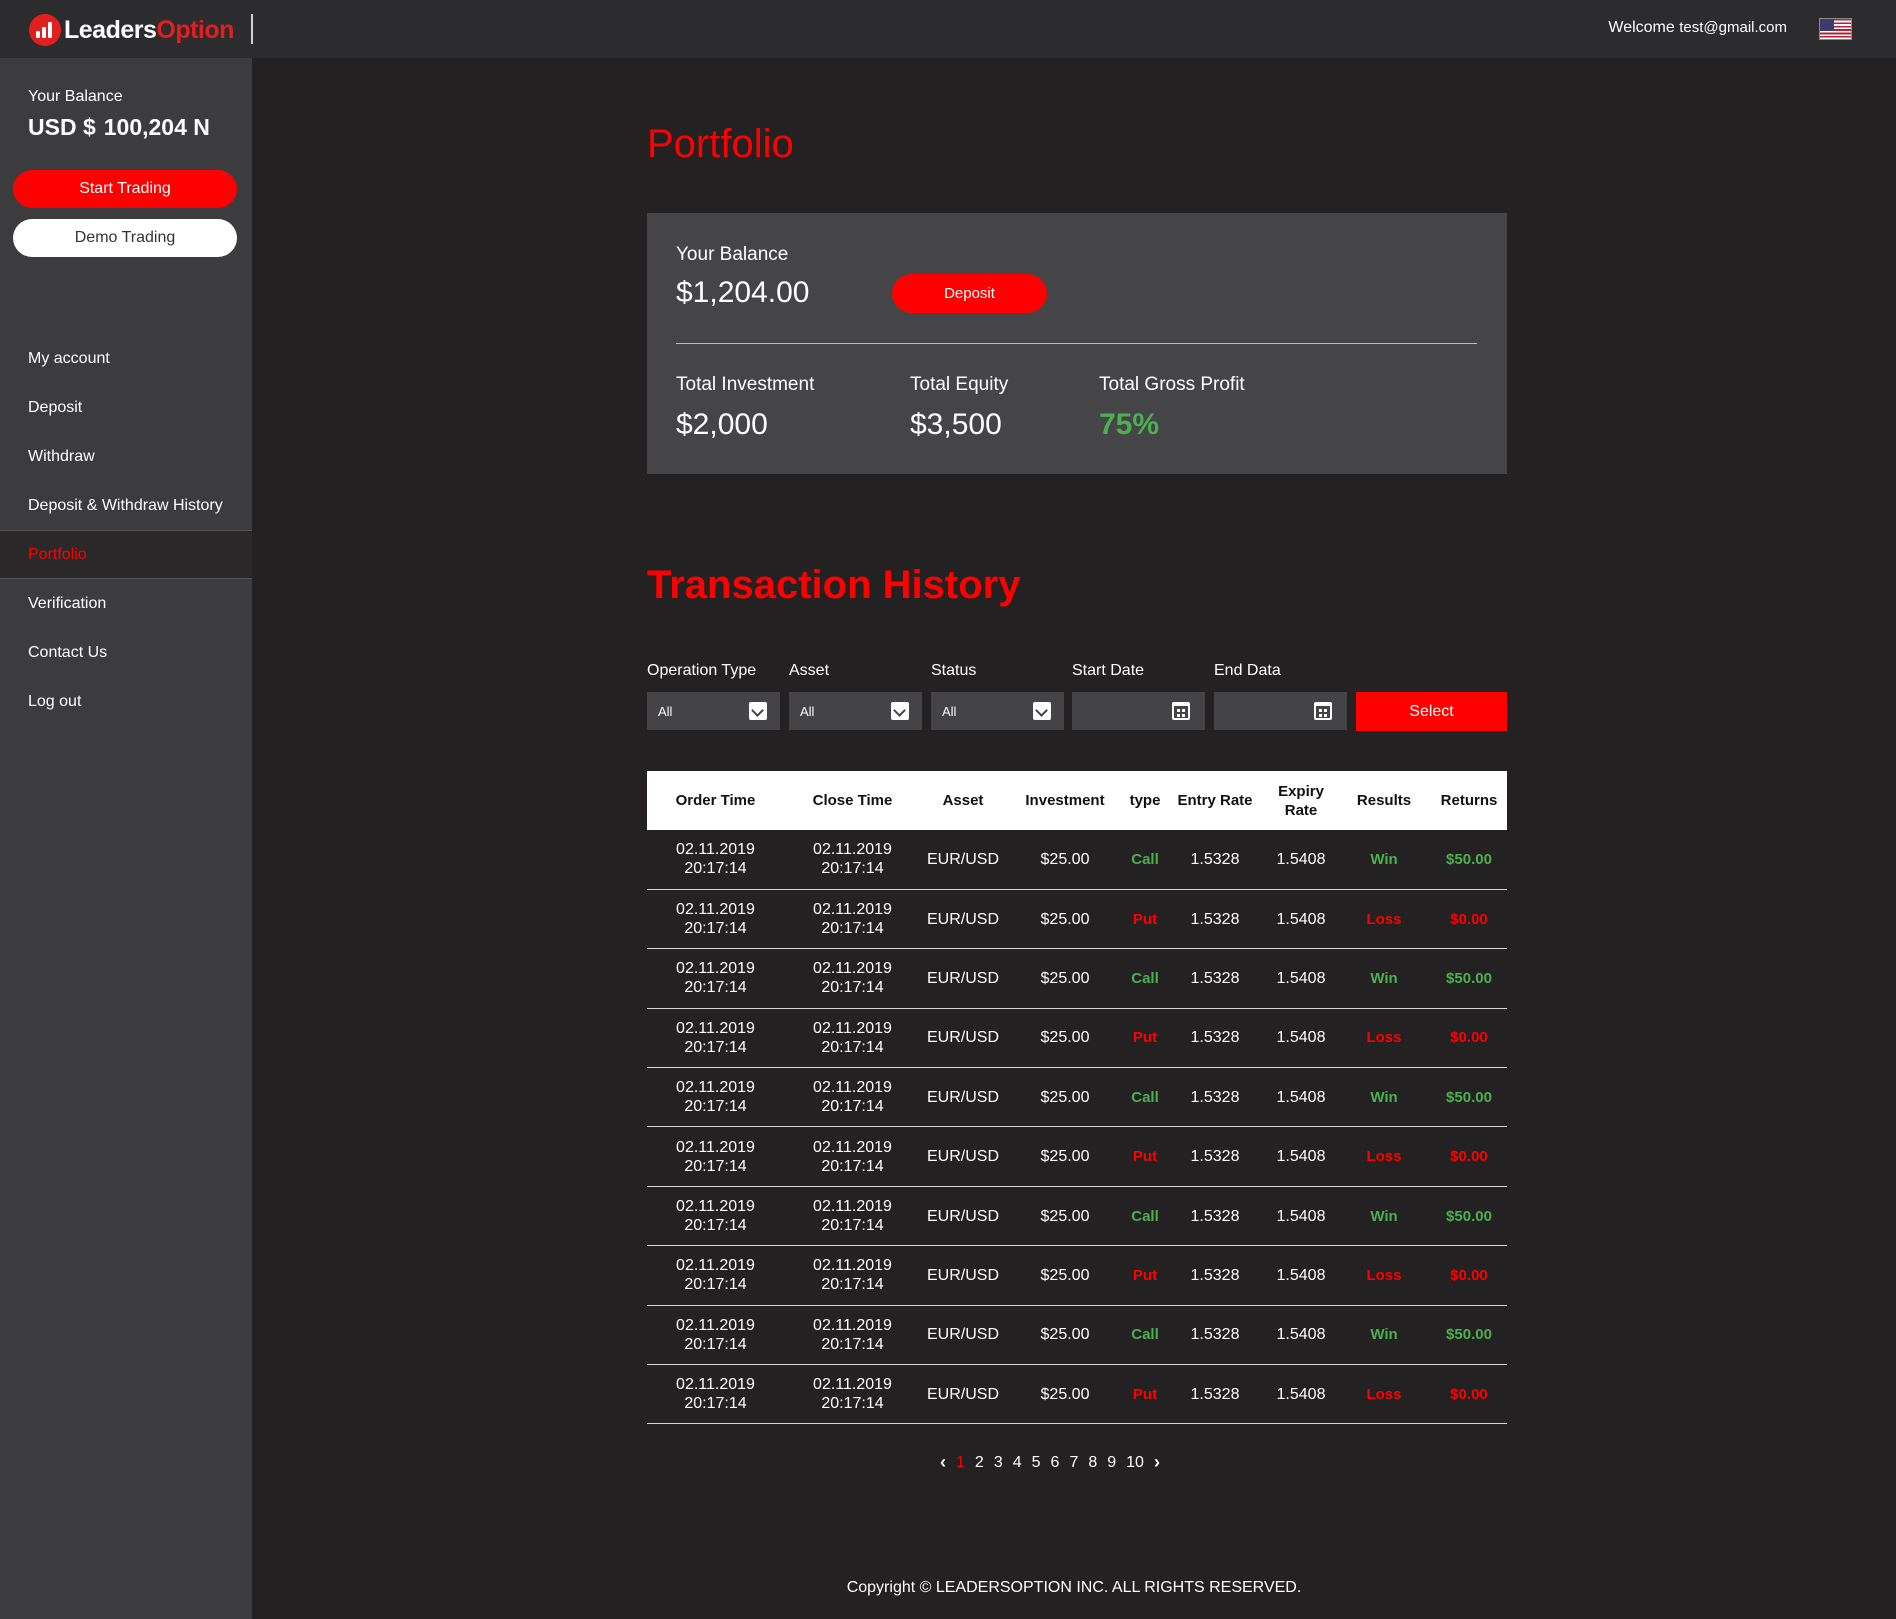 The height and width of the screenshot is (1619, 1896). What do you see at coordinates (997, 711) in the screenshot?
I see `status-select: All` at bounding box center [997, 711].